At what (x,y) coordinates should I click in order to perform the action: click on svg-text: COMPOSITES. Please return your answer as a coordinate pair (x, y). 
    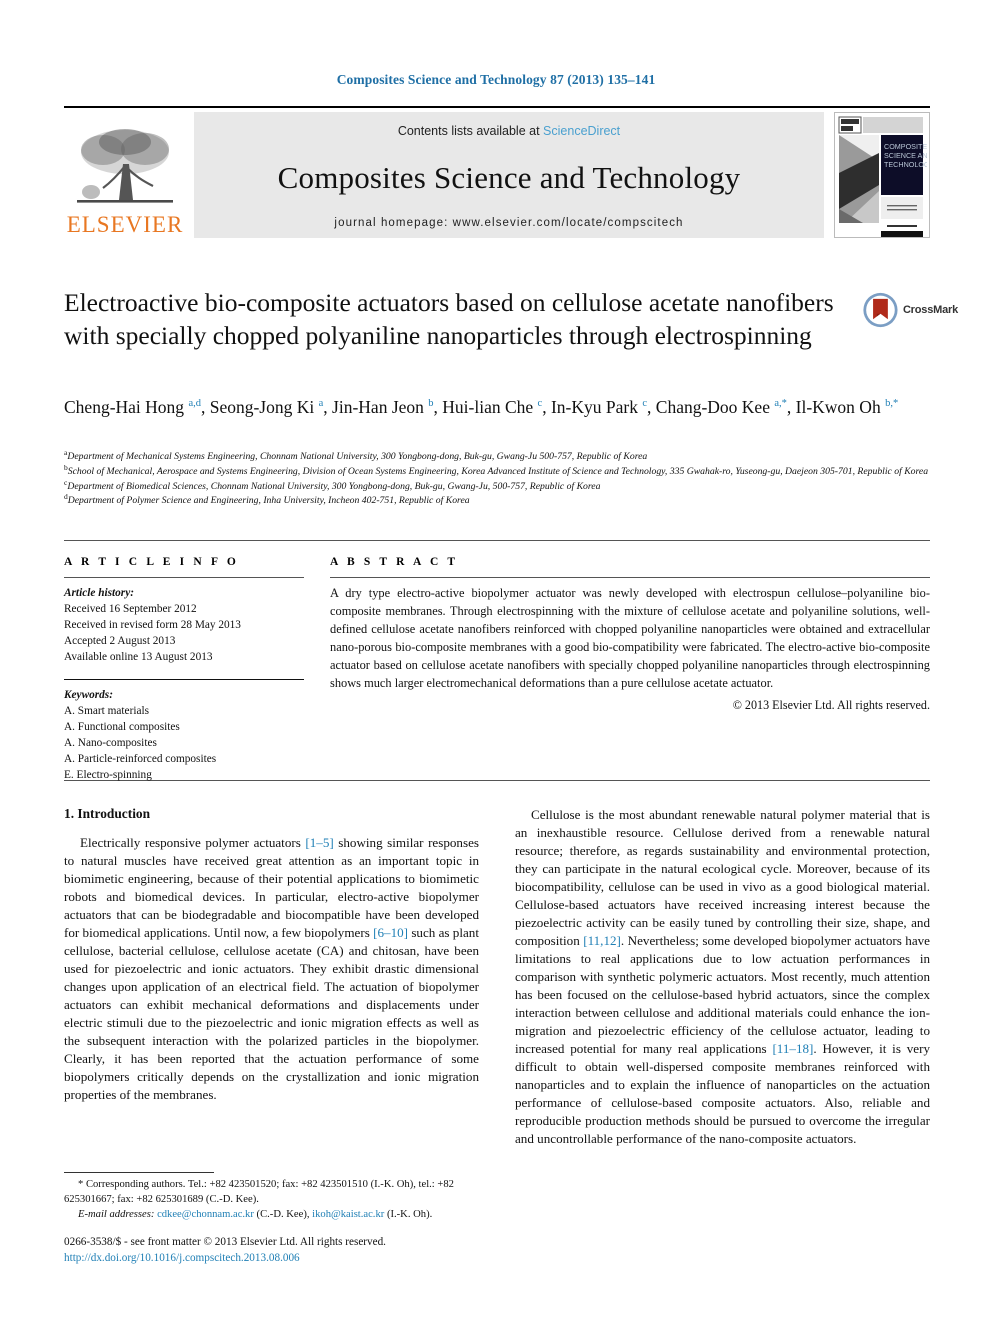
    Looking at the image, I should click on (905, 146).